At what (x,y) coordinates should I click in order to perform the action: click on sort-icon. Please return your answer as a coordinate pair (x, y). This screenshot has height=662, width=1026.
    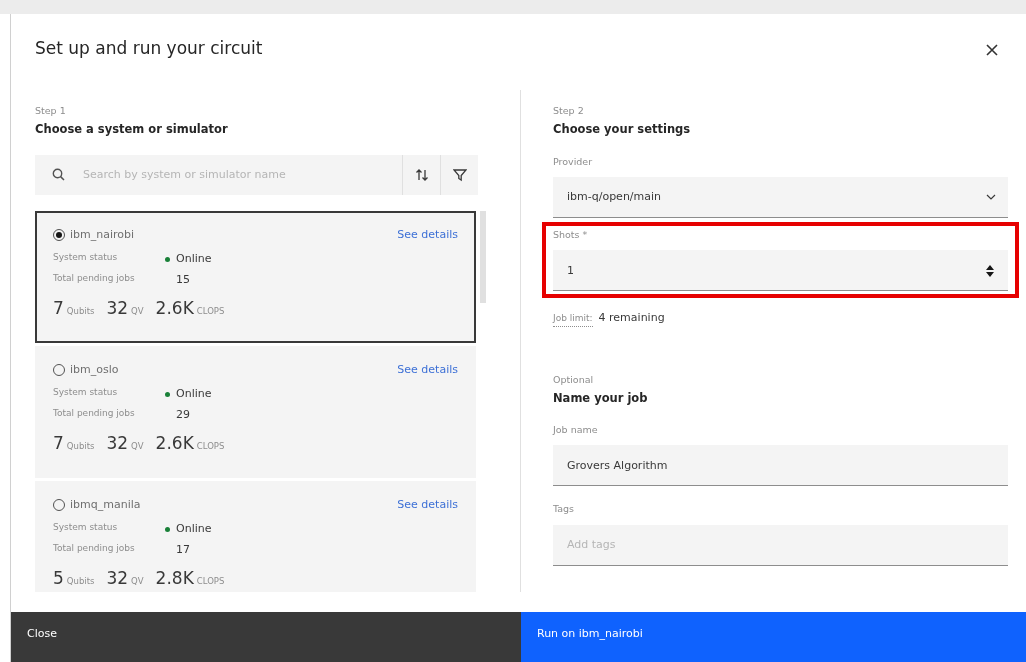
    Looking at the image, I should click on (421, 174).